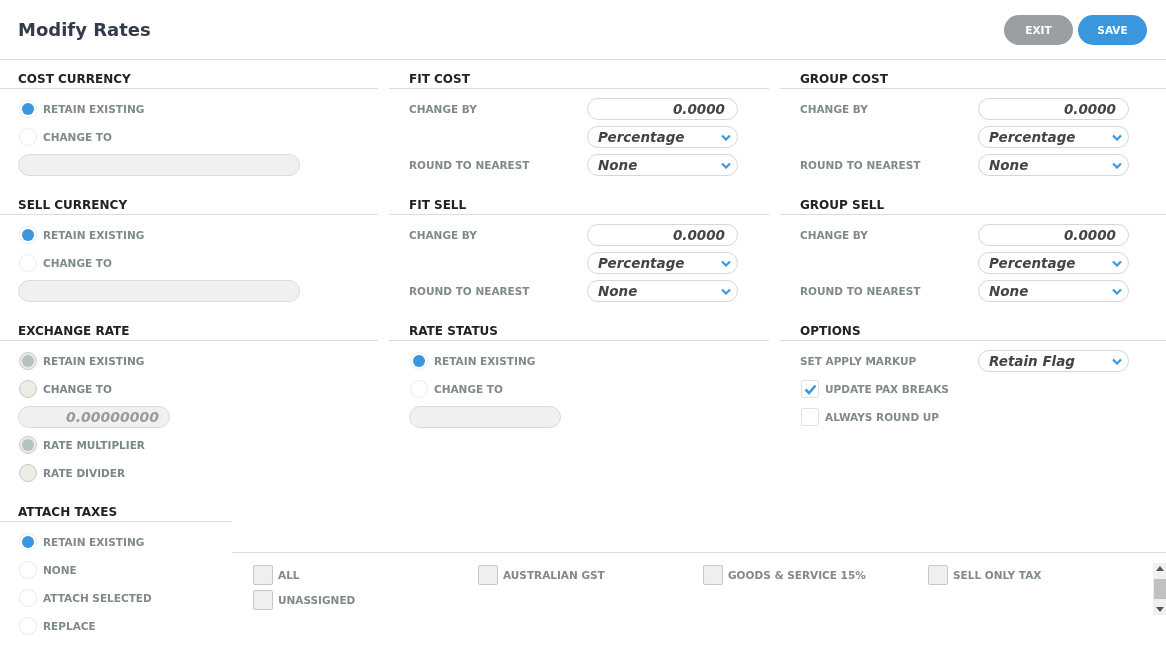 Image resolution: width=1166 pixels, height=651 pixels. Describe the element at coordinates (1159, 589) in the screenshot. I see `scrollbar` at that location.